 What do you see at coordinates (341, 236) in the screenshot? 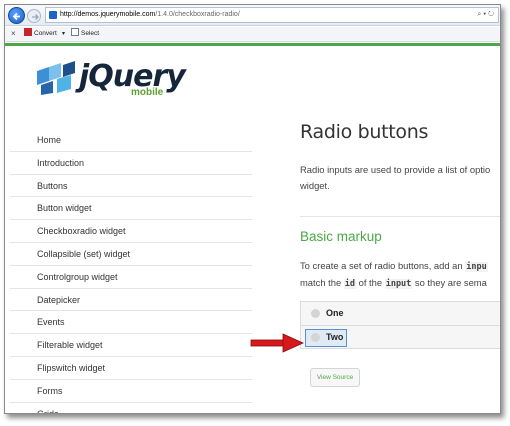
I see `section-title-basic-markup: Basic markup` at bounding box center [341, 236].